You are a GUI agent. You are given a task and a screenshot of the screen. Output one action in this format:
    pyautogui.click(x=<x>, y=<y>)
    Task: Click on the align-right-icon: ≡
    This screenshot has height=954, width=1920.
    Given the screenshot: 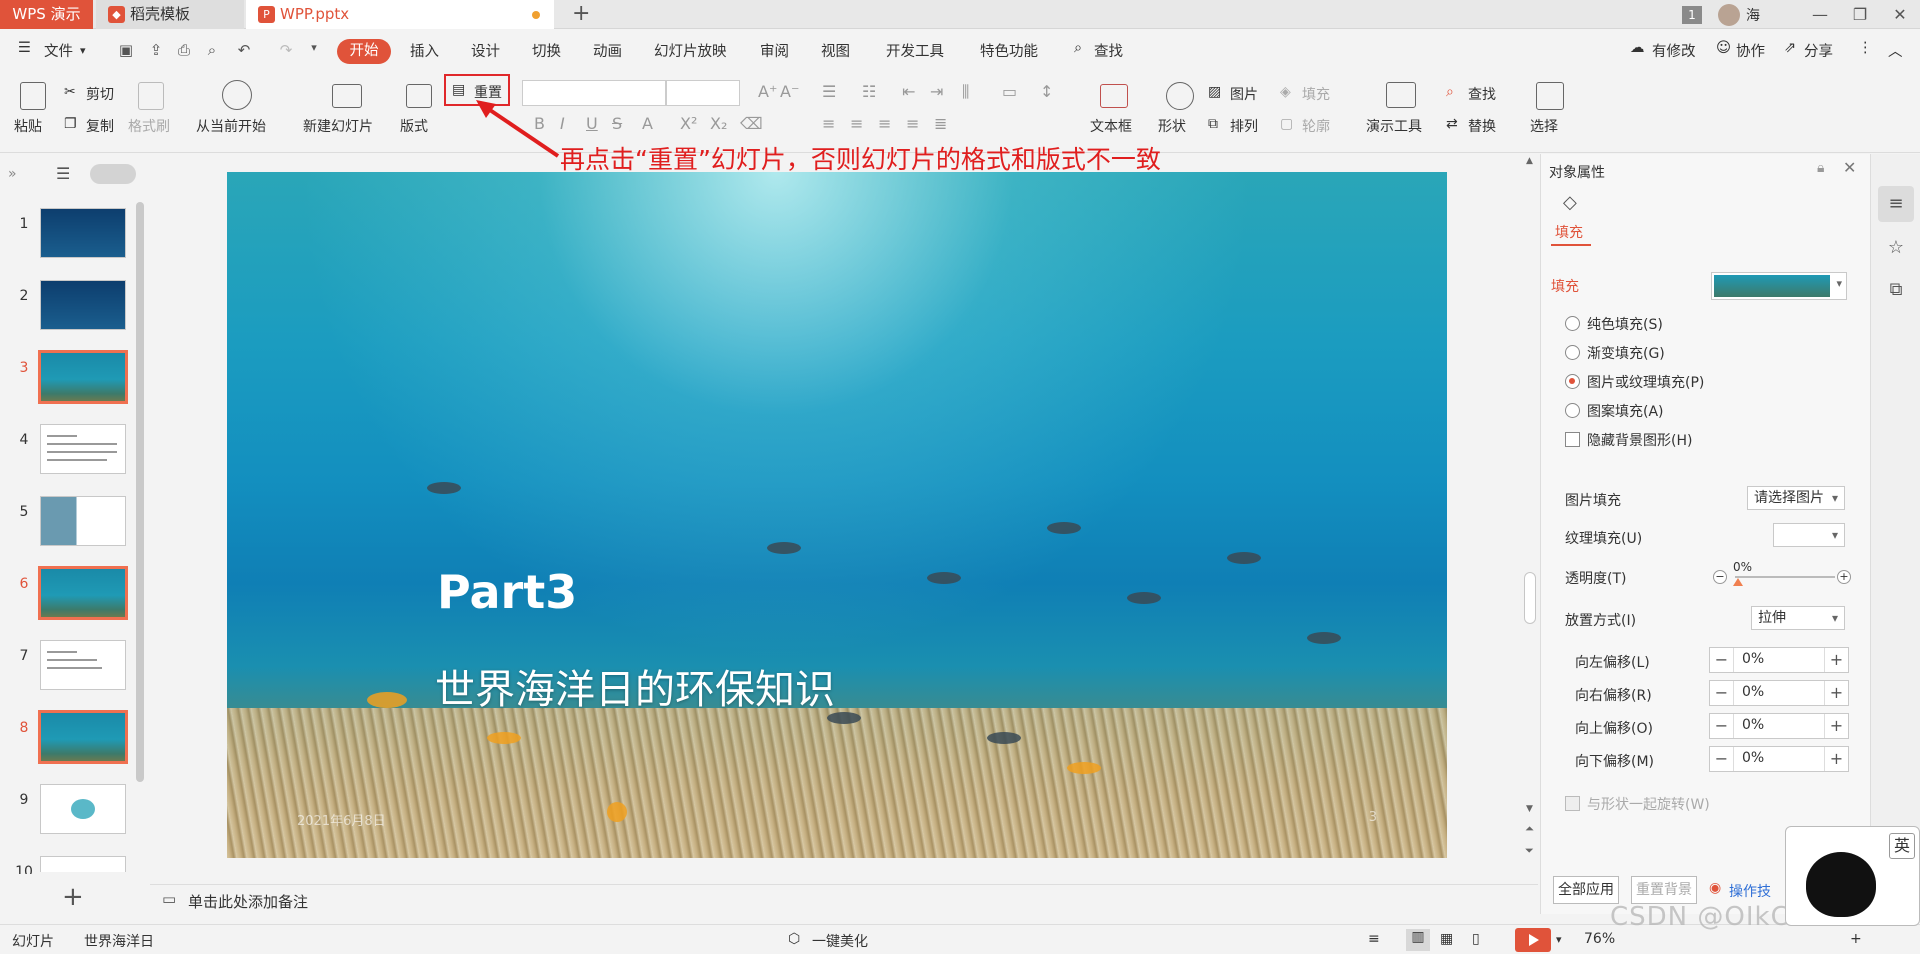 What is the action you would take?
    pyautogui.click(x=884, y=123)
    